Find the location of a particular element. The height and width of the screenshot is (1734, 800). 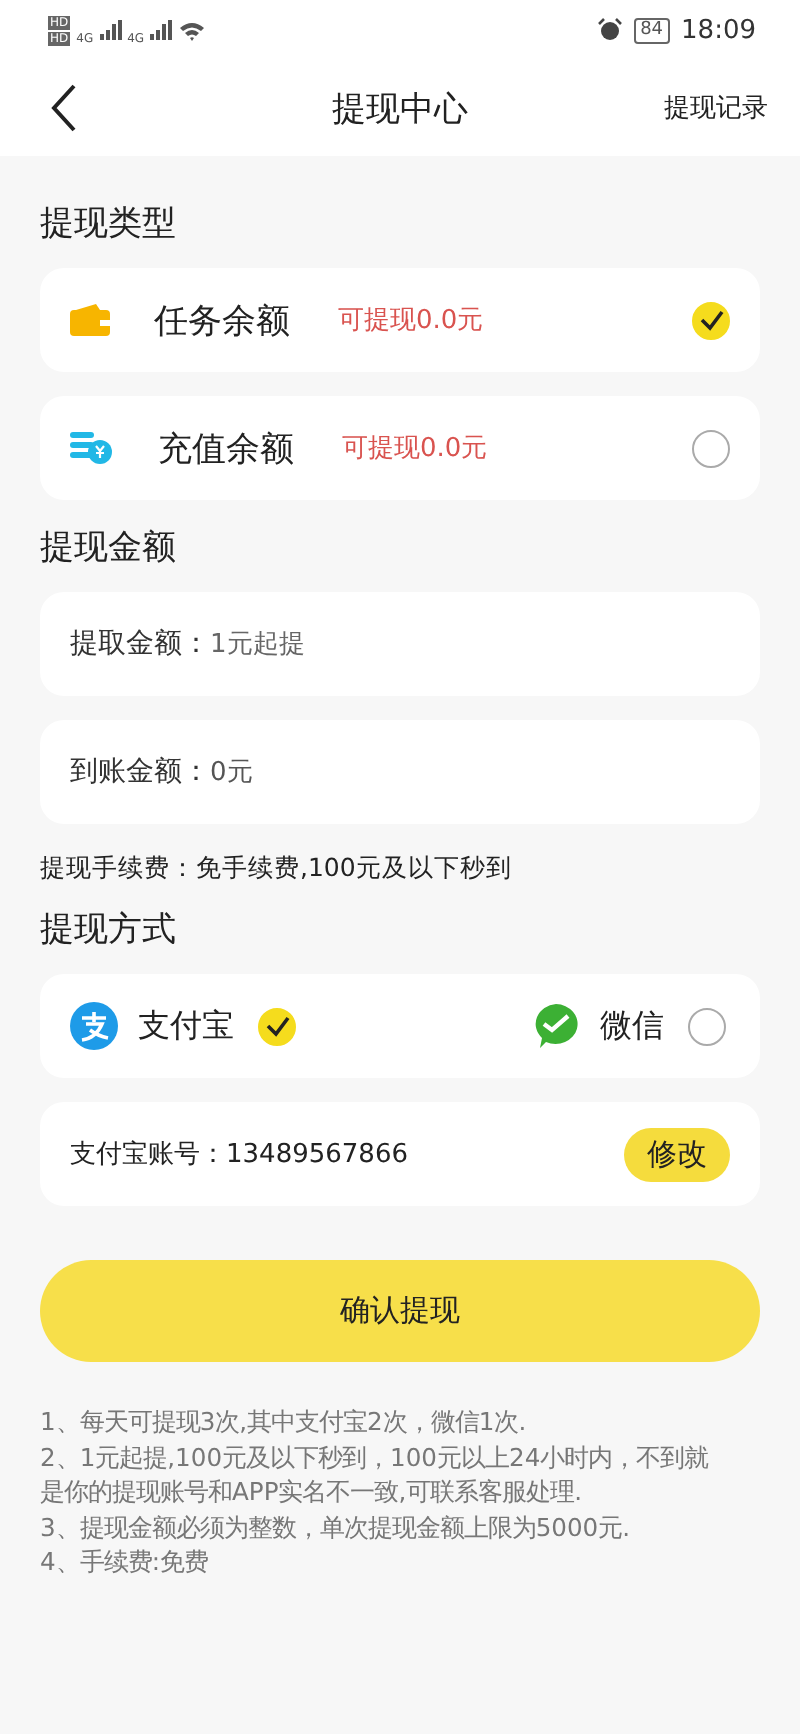

field-label: 提取金额： is located at coordinates (140, 644).